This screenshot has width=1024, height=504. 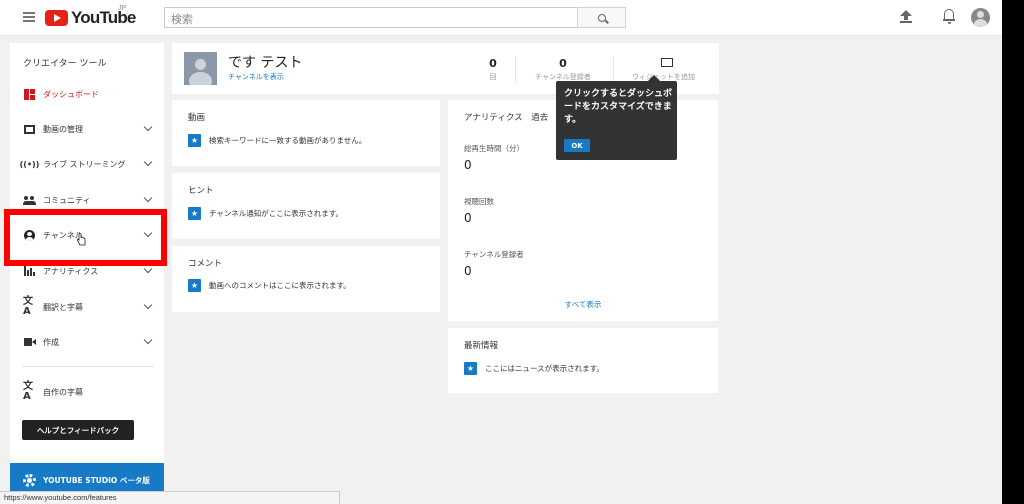 I want to click on sidebar-item-label: コミュニティ, so click(x=67, y=200).